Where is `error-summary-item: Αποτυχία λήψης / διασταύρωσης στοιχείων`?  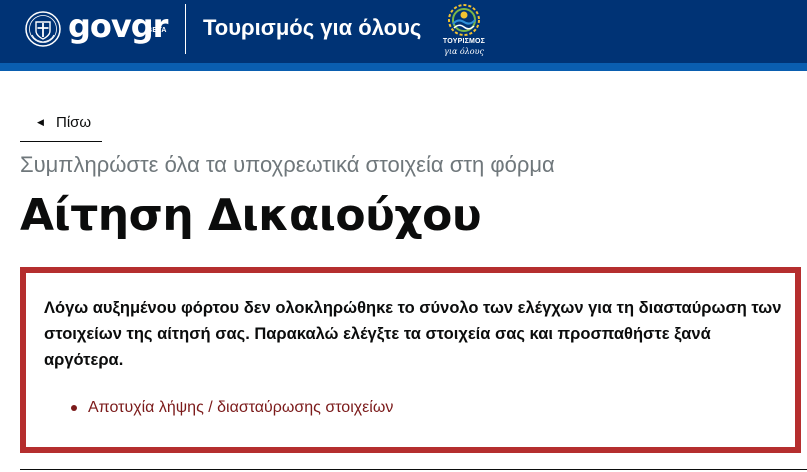
error-summary-item: Αποτυχία λήψης / διασταύρωσης στοιχείων is located at coordinates (232, 408).